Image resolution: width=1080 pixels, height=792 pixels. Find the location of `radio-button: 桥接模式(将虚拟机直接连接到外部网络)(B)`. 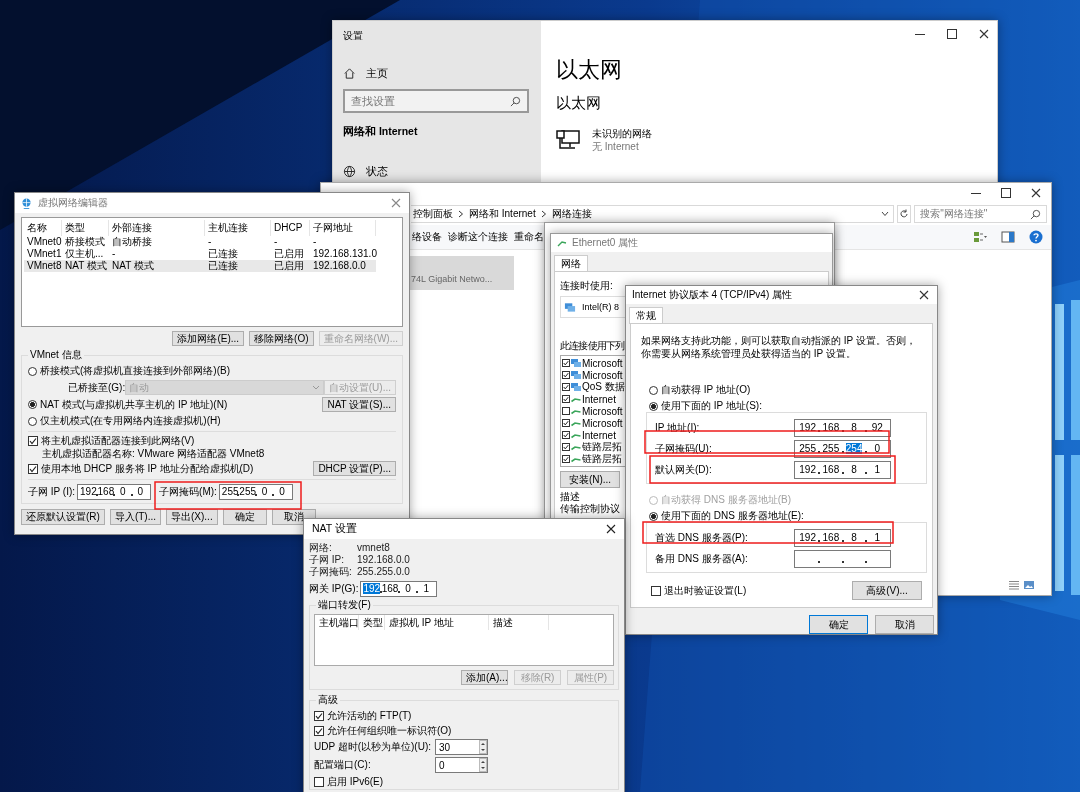

radio-button: 桥接模式(将虚拟机直接连接到外部网络)(B) is located at coordinates (129, 371).